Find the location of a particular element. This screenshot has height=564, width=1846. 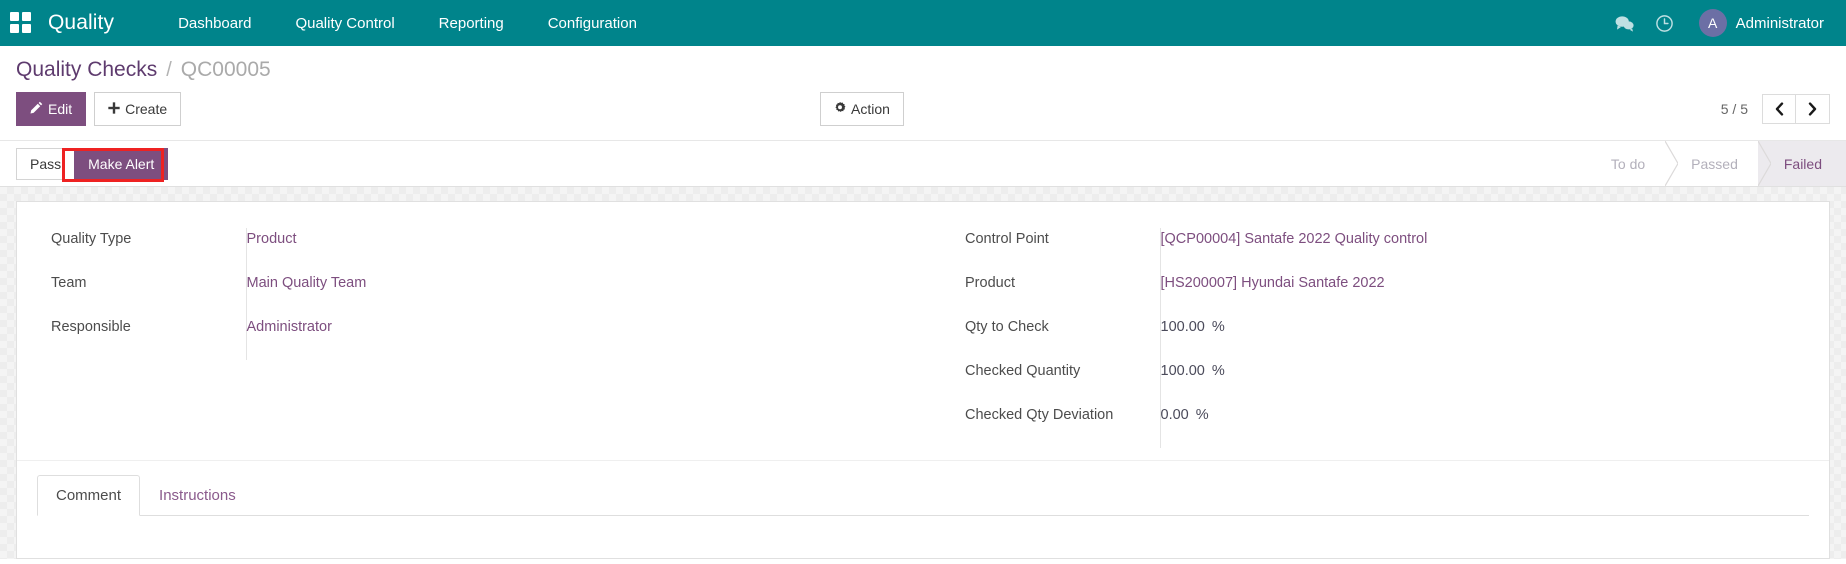

avatar: A is located at coordinates (1712, 23).